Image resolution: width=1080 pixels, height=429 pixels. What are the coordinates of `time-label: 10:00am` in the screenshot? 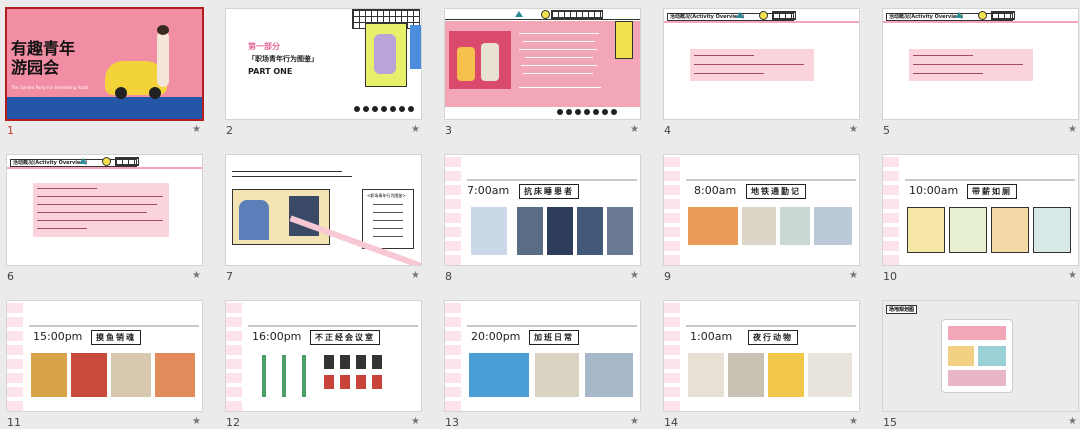 It's located at (934, 190).